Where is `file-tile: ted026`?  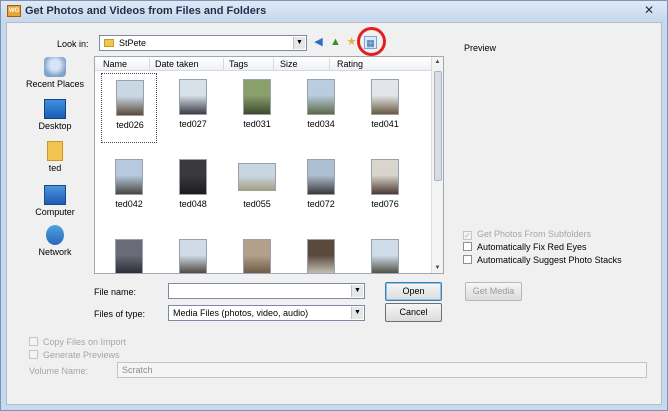
file-tile: ted026 is located at coordinates (129, 108).